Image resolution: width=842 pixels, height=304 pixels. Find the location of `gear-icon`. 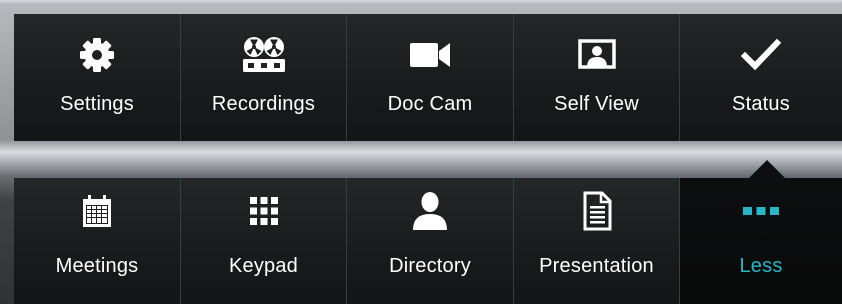

gear-icon is located at coordinates (97, 55).